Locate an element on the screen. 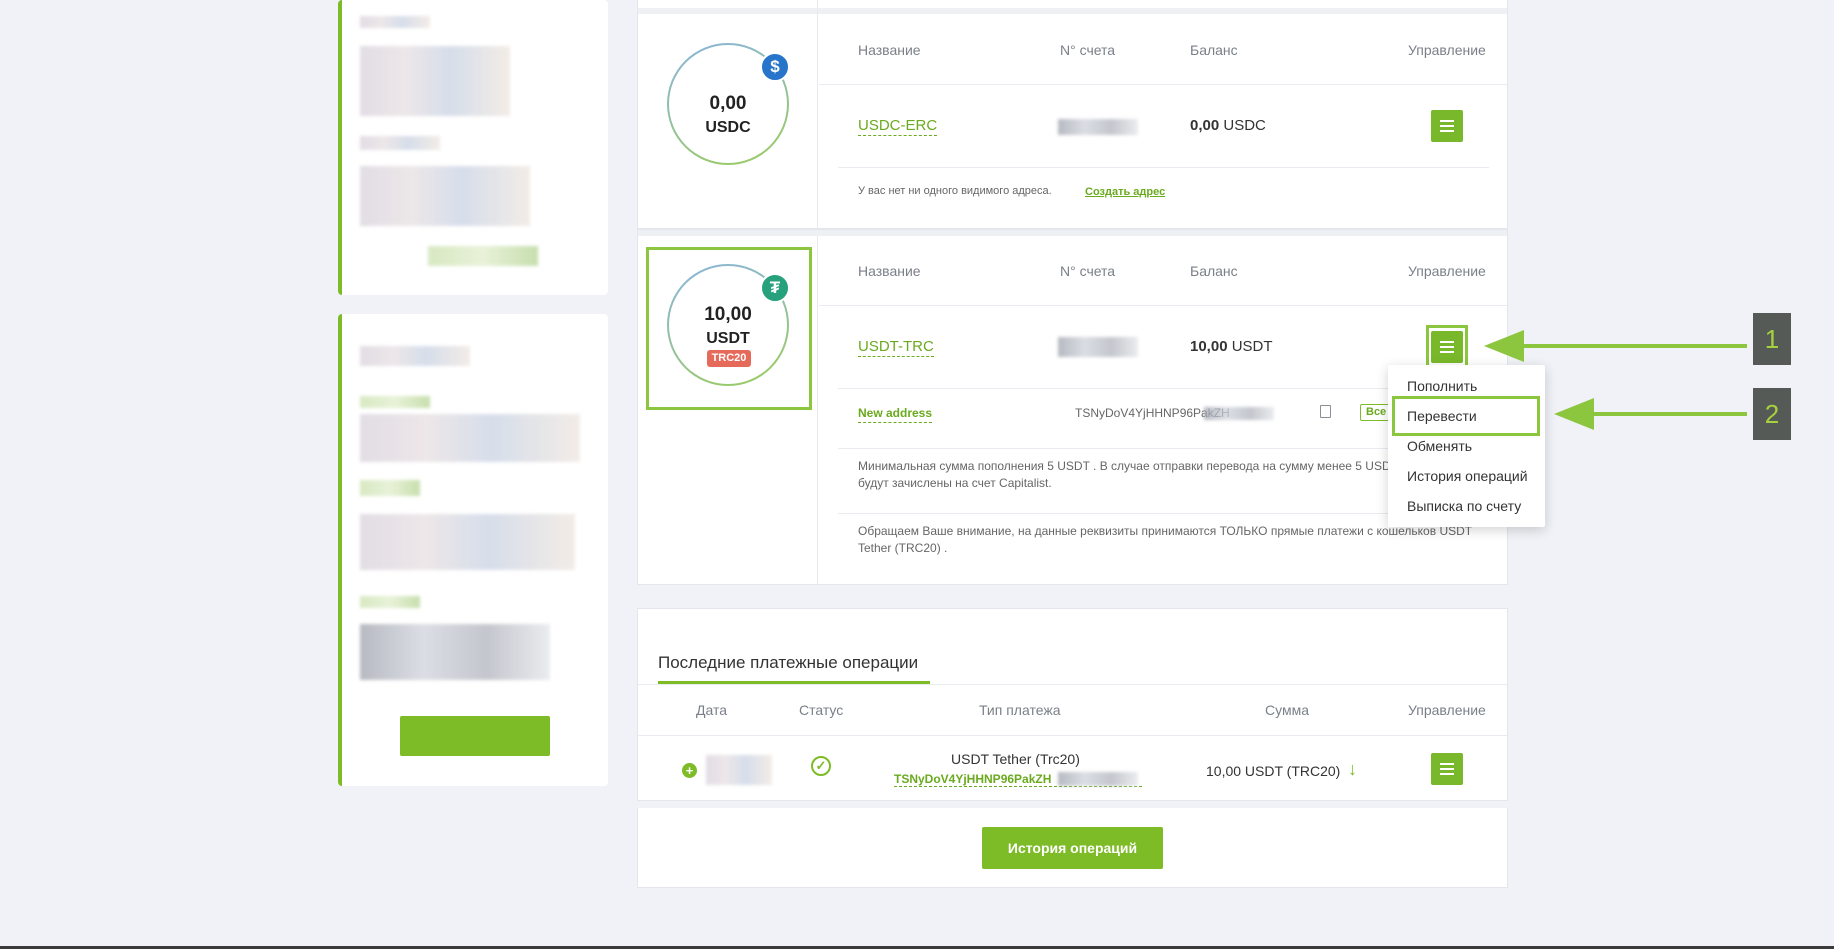  info-direct-payments-cont: Tether (TRC20) . is located at coordinates (903, 548).